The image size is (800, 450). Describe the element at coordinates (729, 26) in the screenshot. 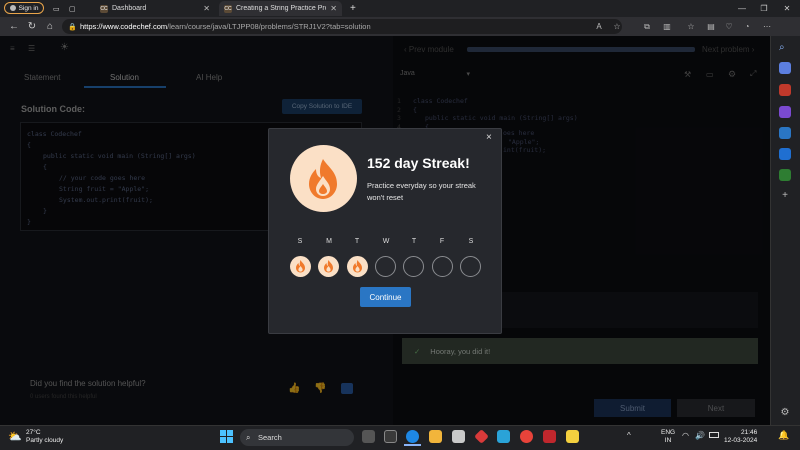

I see `browser-essentials-icon: ♡` at that location.